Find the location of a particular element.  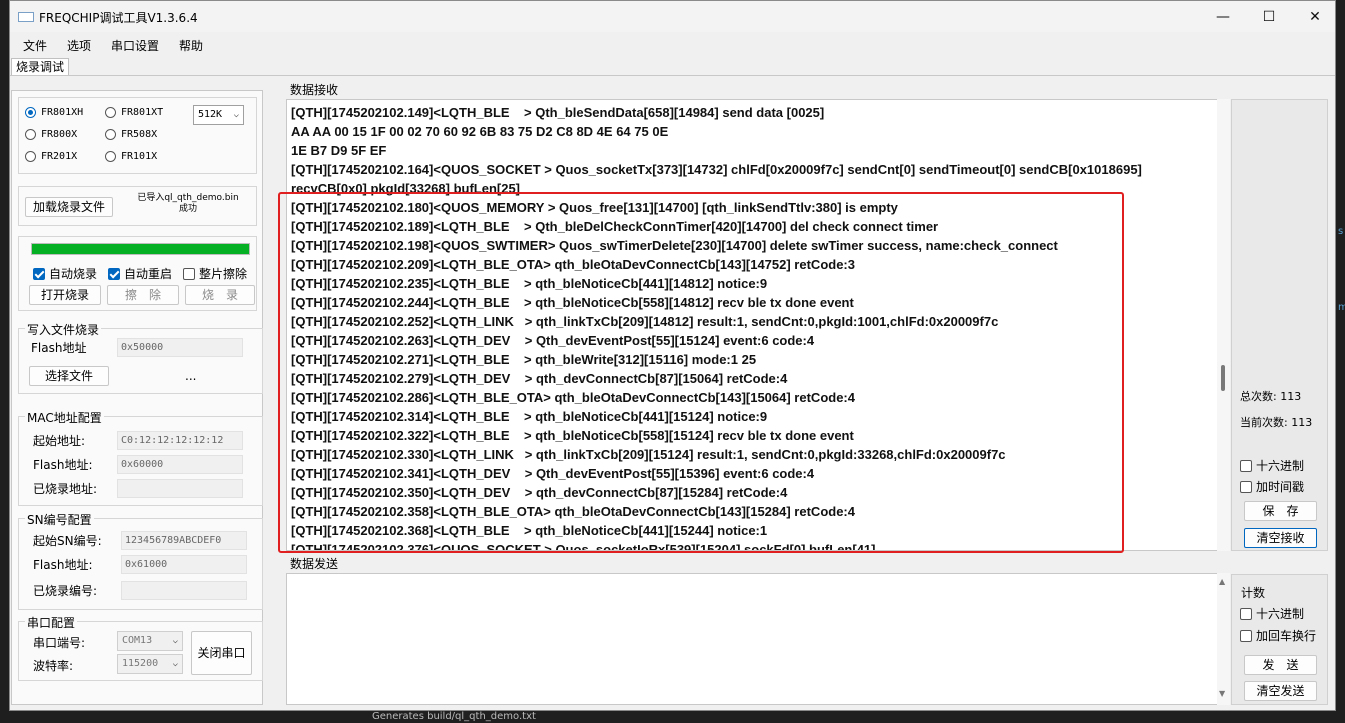

tab-burn-debug: 烧录调试 is located at coordinates (40, 67).